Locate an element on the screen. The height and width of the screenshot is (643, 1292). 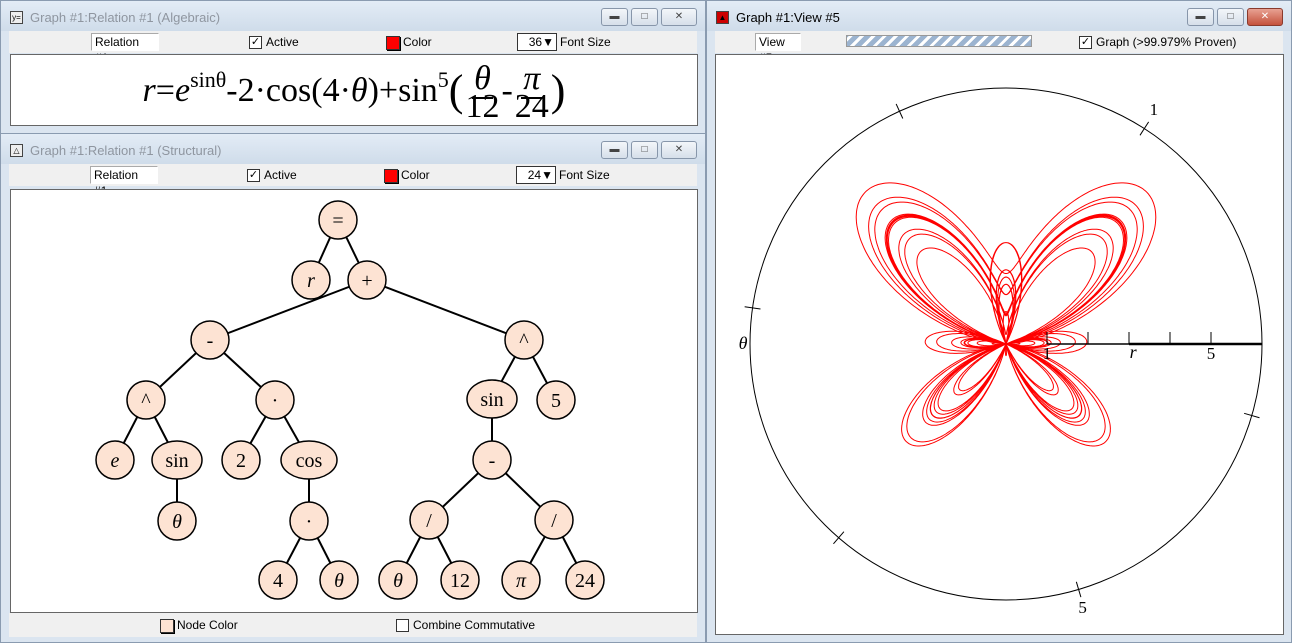
node-color-swatch is located at coordinates (167, 625).